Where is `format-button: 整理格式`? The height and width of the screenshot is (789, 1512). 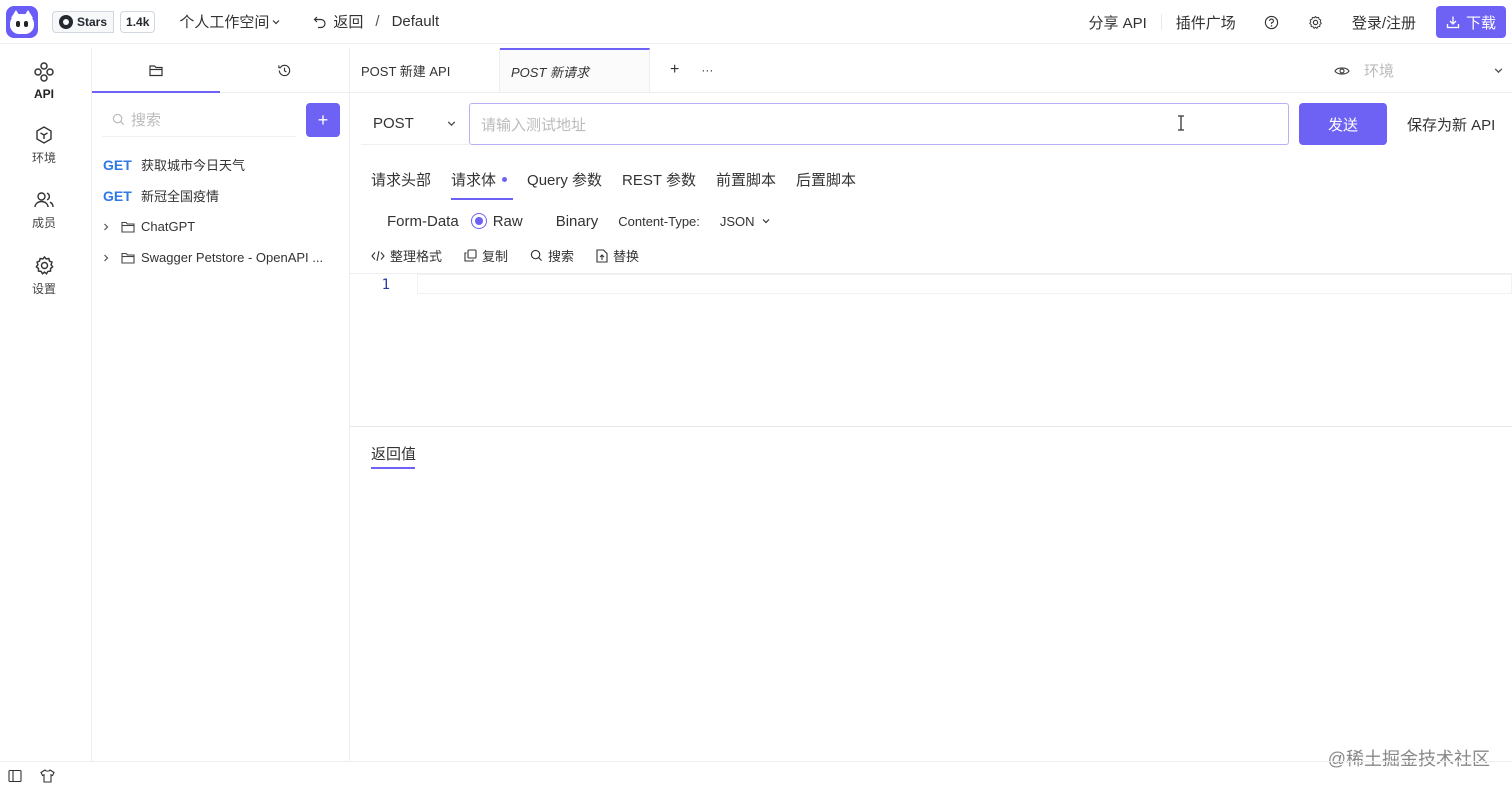 format-button: 整理格式 is located at coordinates (406, 255).